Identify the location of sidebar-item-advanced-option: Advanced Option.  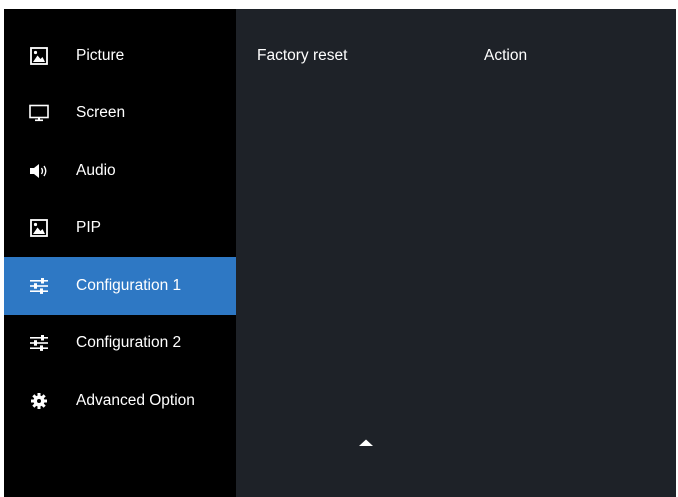
(120, 401).